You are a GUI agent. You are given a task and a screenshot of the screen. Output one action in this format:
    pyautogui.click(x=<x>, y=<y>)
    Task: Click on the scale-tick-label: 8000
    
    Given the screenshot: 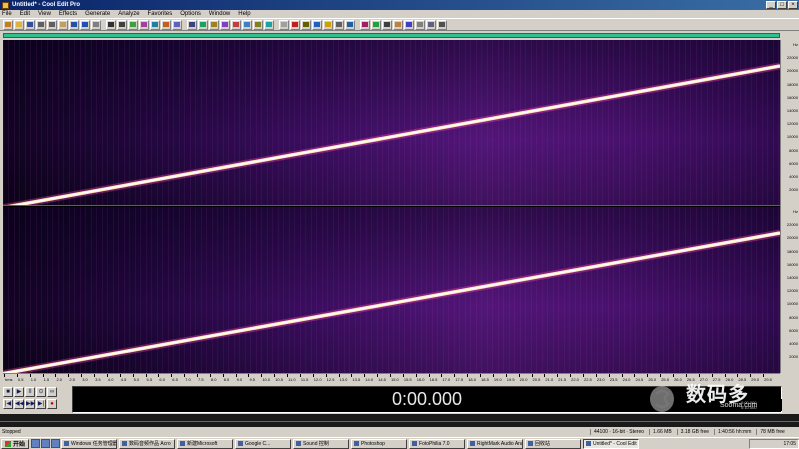 What is the action you would take?
    pyautogui.click(x=793, y=317)
    